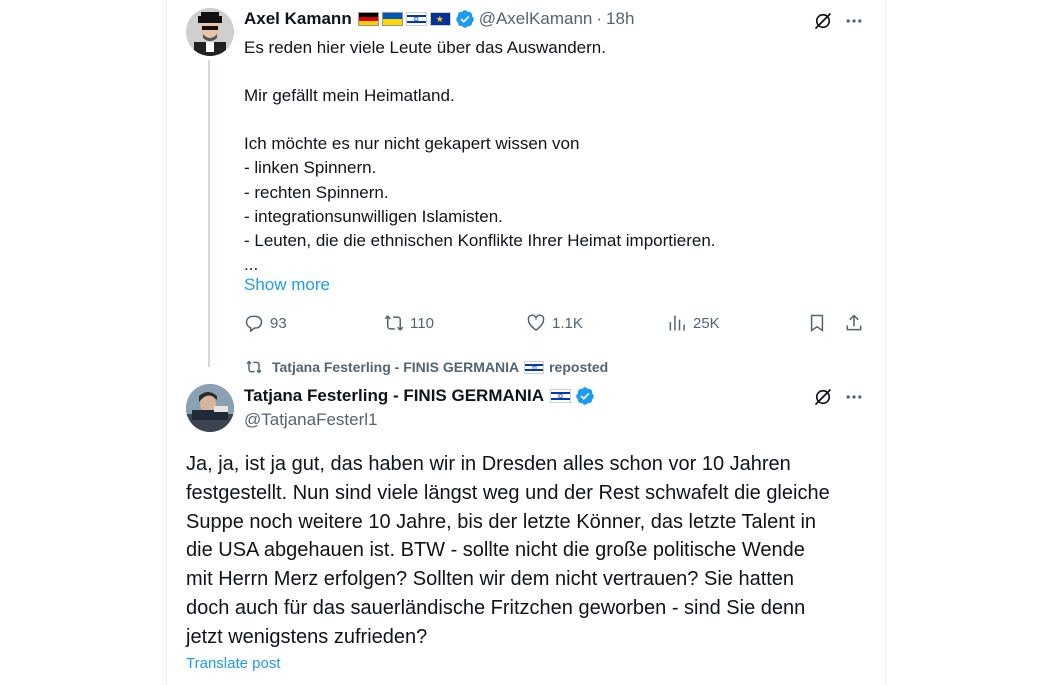 The width and height of the screenshot is (1050, 685). What do you see at coordinates (677, 323) in the screenshot?
I see `views-icon` at bounding box center [677, 323].